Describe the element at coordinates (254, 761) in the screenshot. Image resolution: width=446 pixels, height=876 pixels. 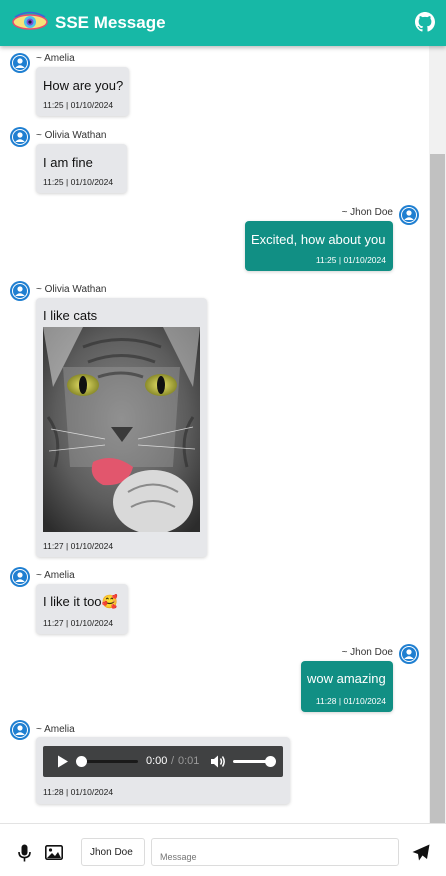
I see `volume-slider` at that location.